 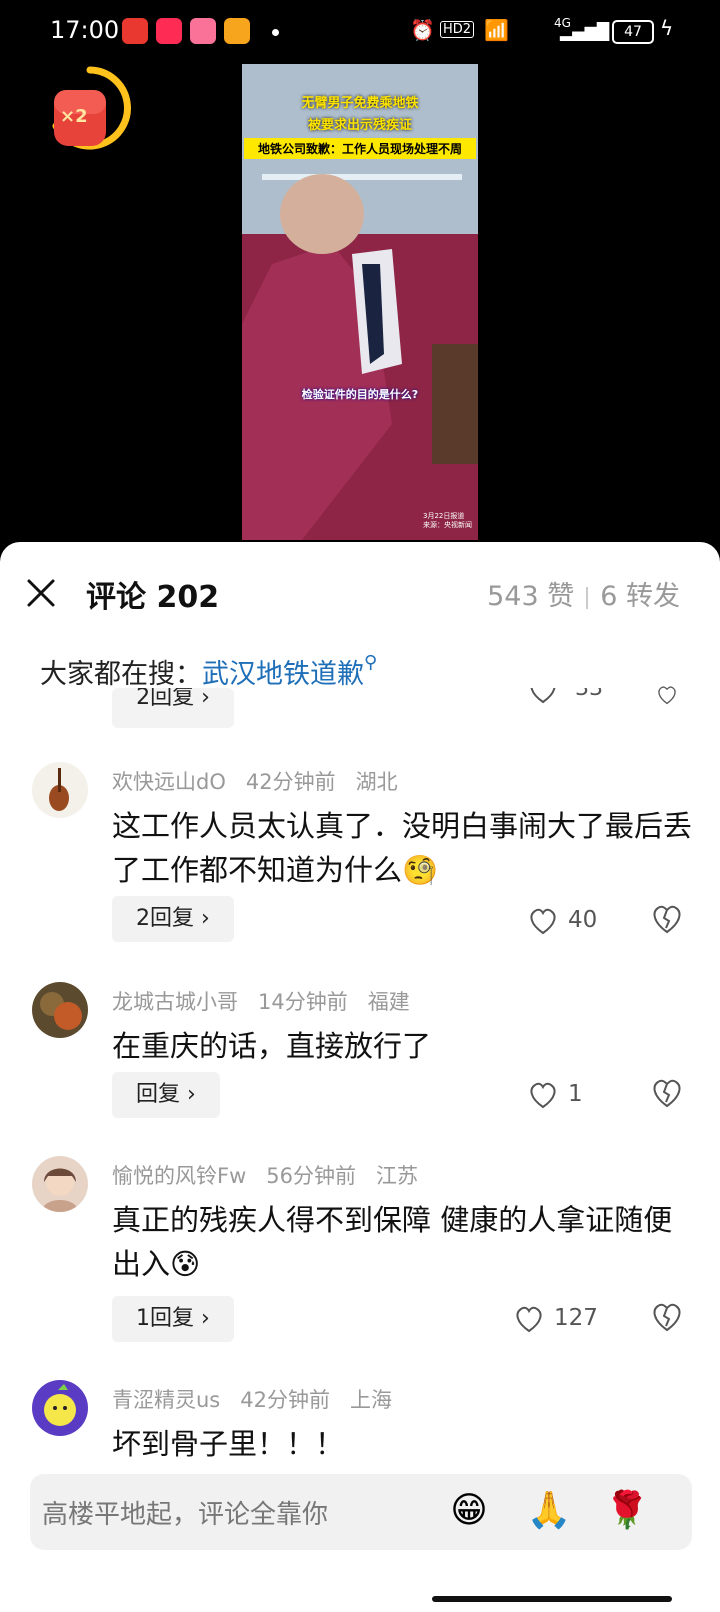 What do you see at coordinates (360, 32) in the screenshot?
I see `status-bar: 17:00 ⏰ HD2 📶 4G ▂▄▆█ 47 ϟ` at bounding box center [360, 32].